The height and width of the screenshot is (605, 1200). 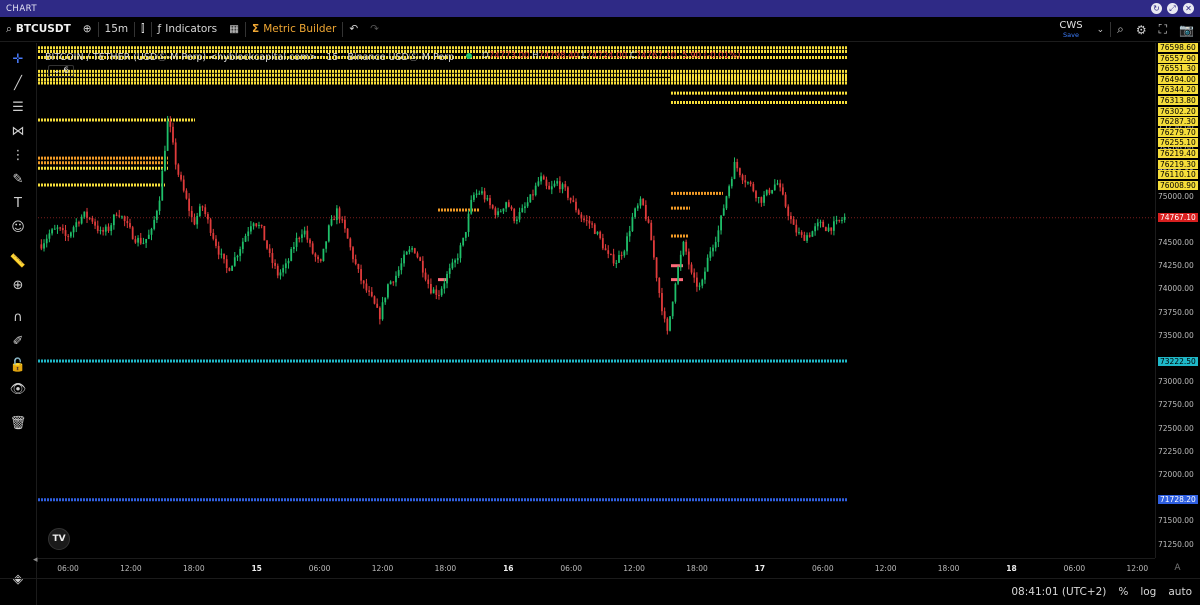 I want to click on drawing-toolbar: ✛ ╱ ☰ ⋈ ⋮ ✎ T ☺ 📏 ⊕ ∩ ✐ 🔓 👁 🗑 ◈, so click(x=18, y=324).